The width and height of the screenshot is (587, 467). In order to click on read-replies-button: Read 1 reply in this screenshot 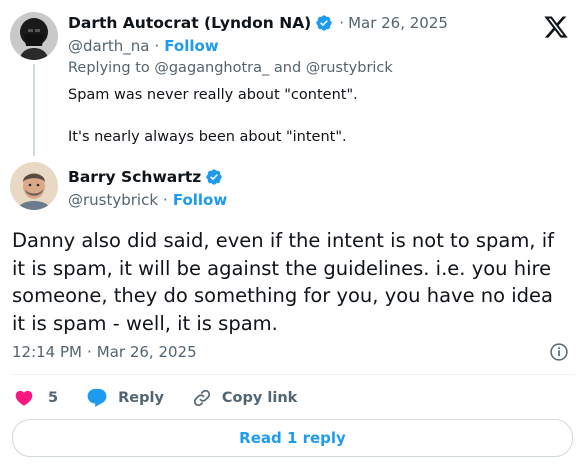, I will do `click(292, 438)`.